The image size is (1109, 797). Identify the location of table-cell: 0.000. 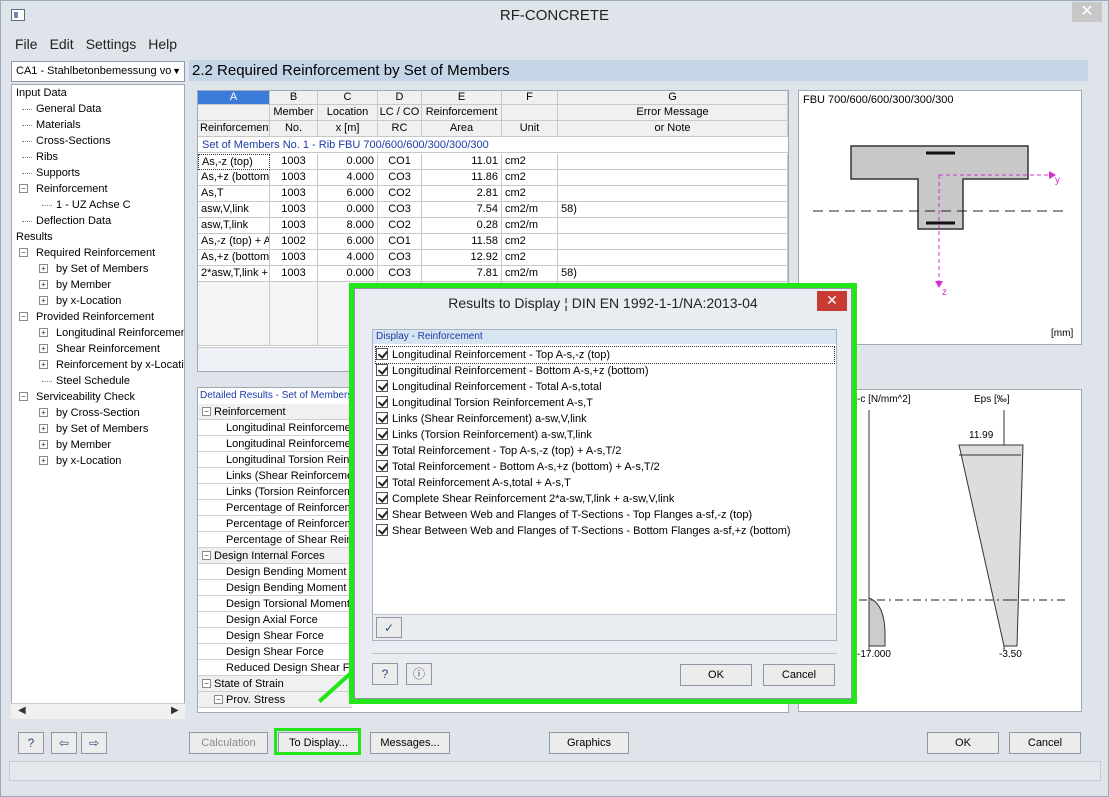
(348, 274).